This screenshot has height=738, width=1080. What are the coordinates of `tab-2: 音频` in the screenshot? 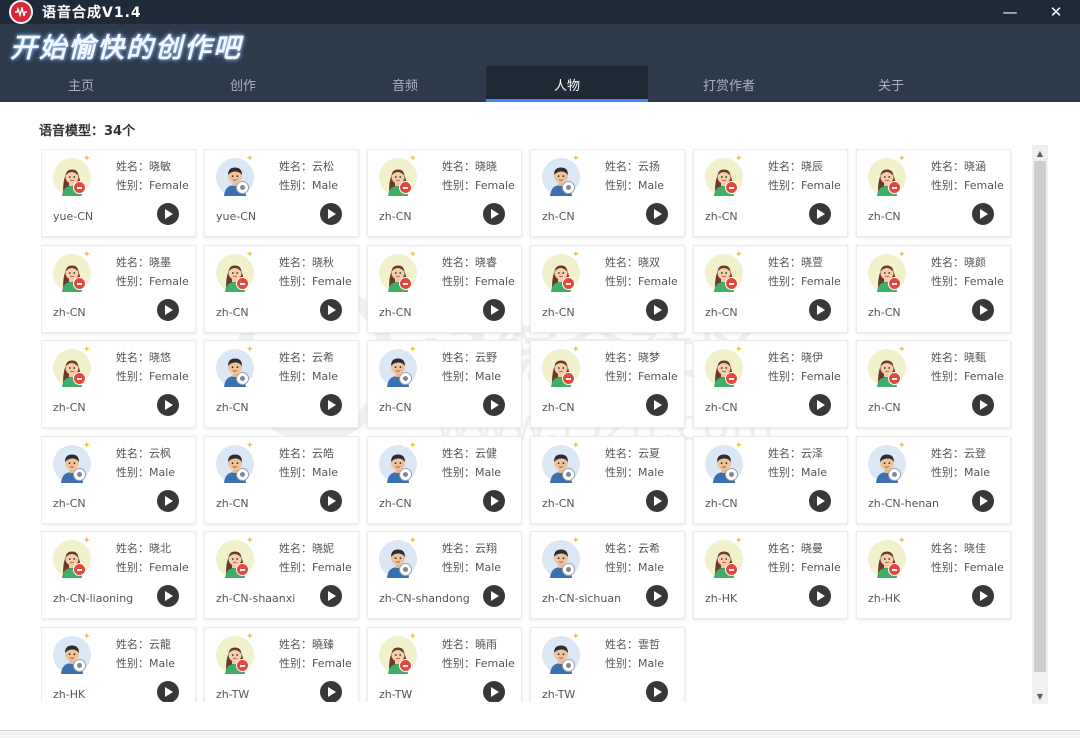 It's located at (405, 84).